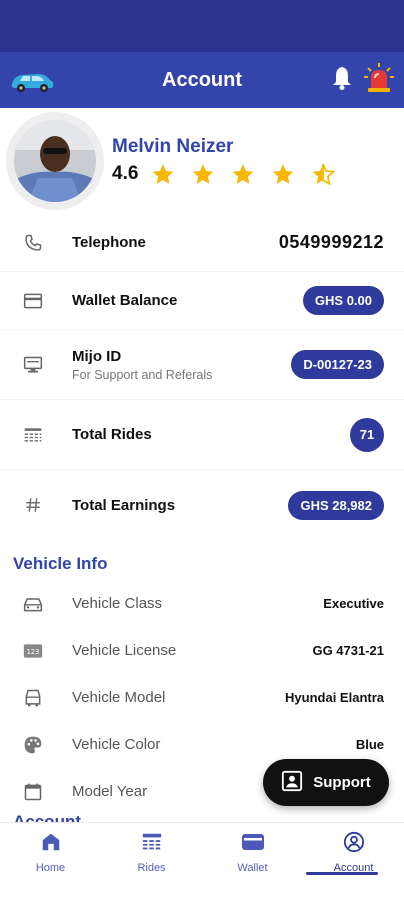  Describe the element at coordinates (202, 243) in the screenshot. I see `telephone-row: Telephone 0549999212` at that location.